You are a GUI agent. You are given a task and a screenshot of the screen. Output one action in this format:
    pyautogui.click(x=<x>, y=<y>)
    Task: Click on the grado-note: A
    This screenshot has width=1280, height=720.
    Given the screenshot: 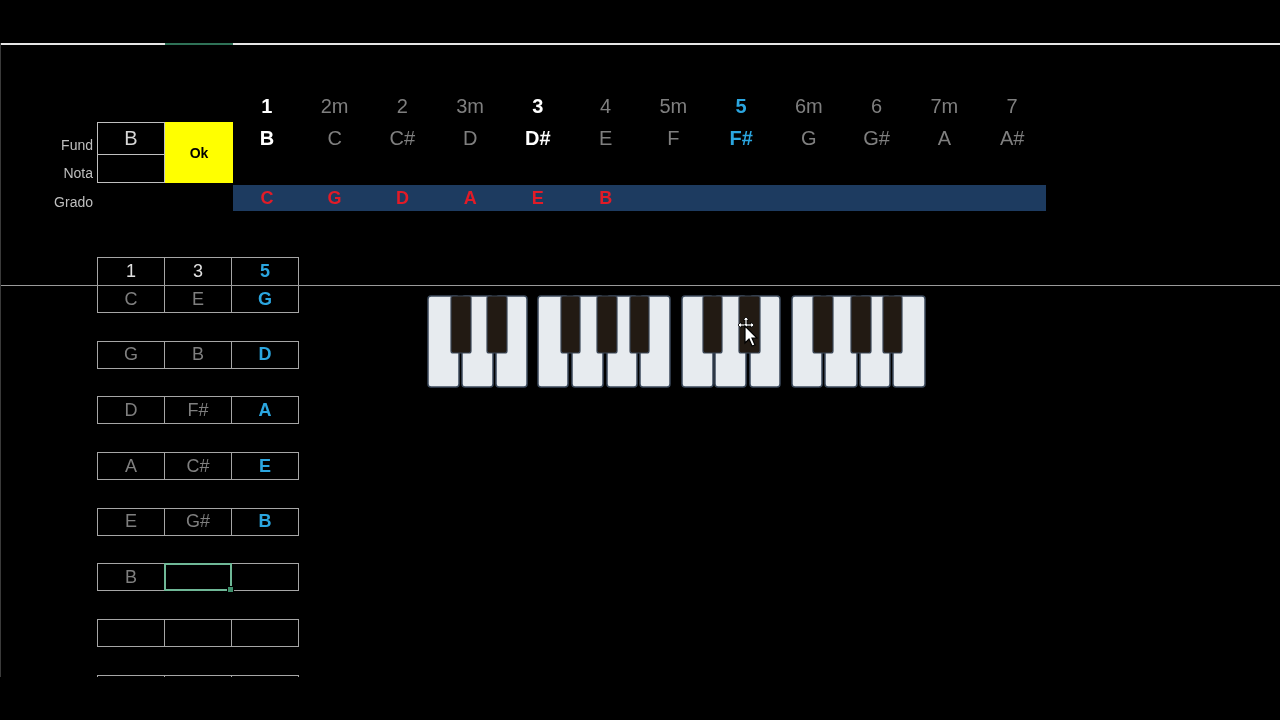 What is the action you would take?
    pyautogui.click(x=470, y=198)
    